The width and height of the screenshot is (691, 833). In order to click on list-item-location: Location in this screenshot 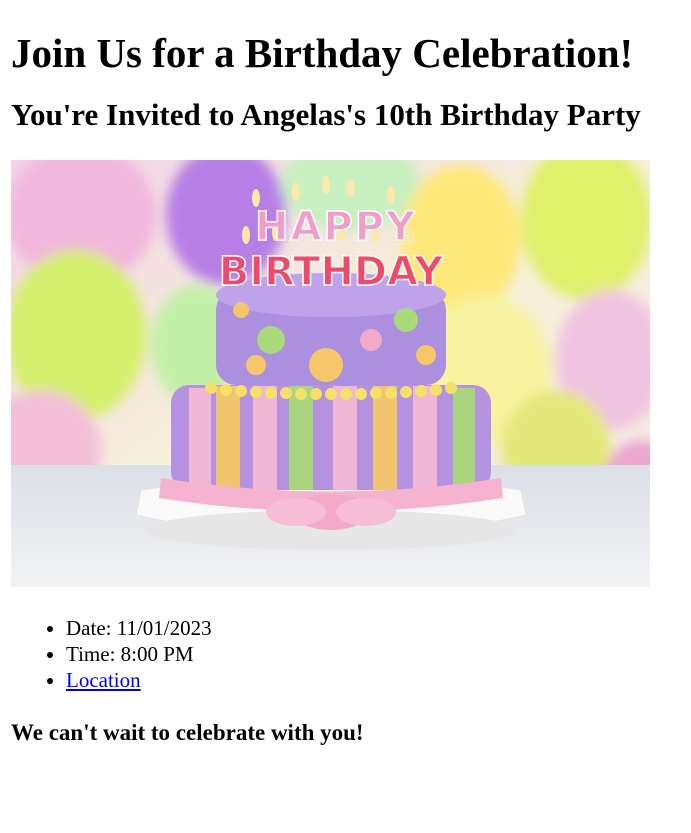, I will do `click(373, 680)`.